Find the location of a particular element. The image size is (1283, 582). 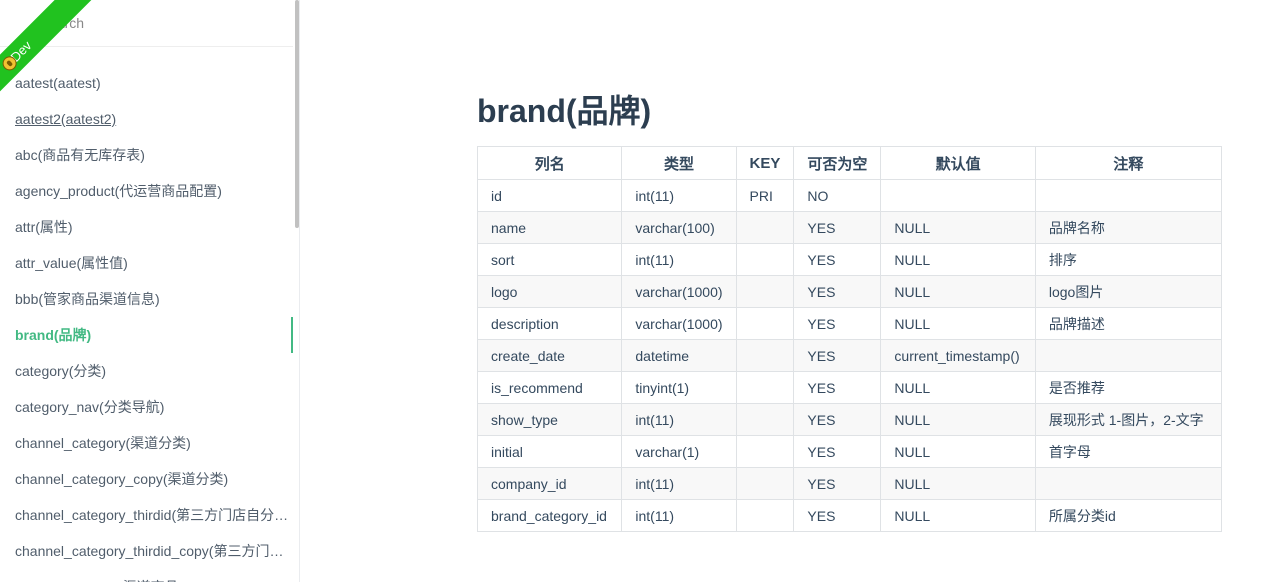

table-row: logo varchar(1000) YES NULL logo图片 is located at coordinates (849, 291).